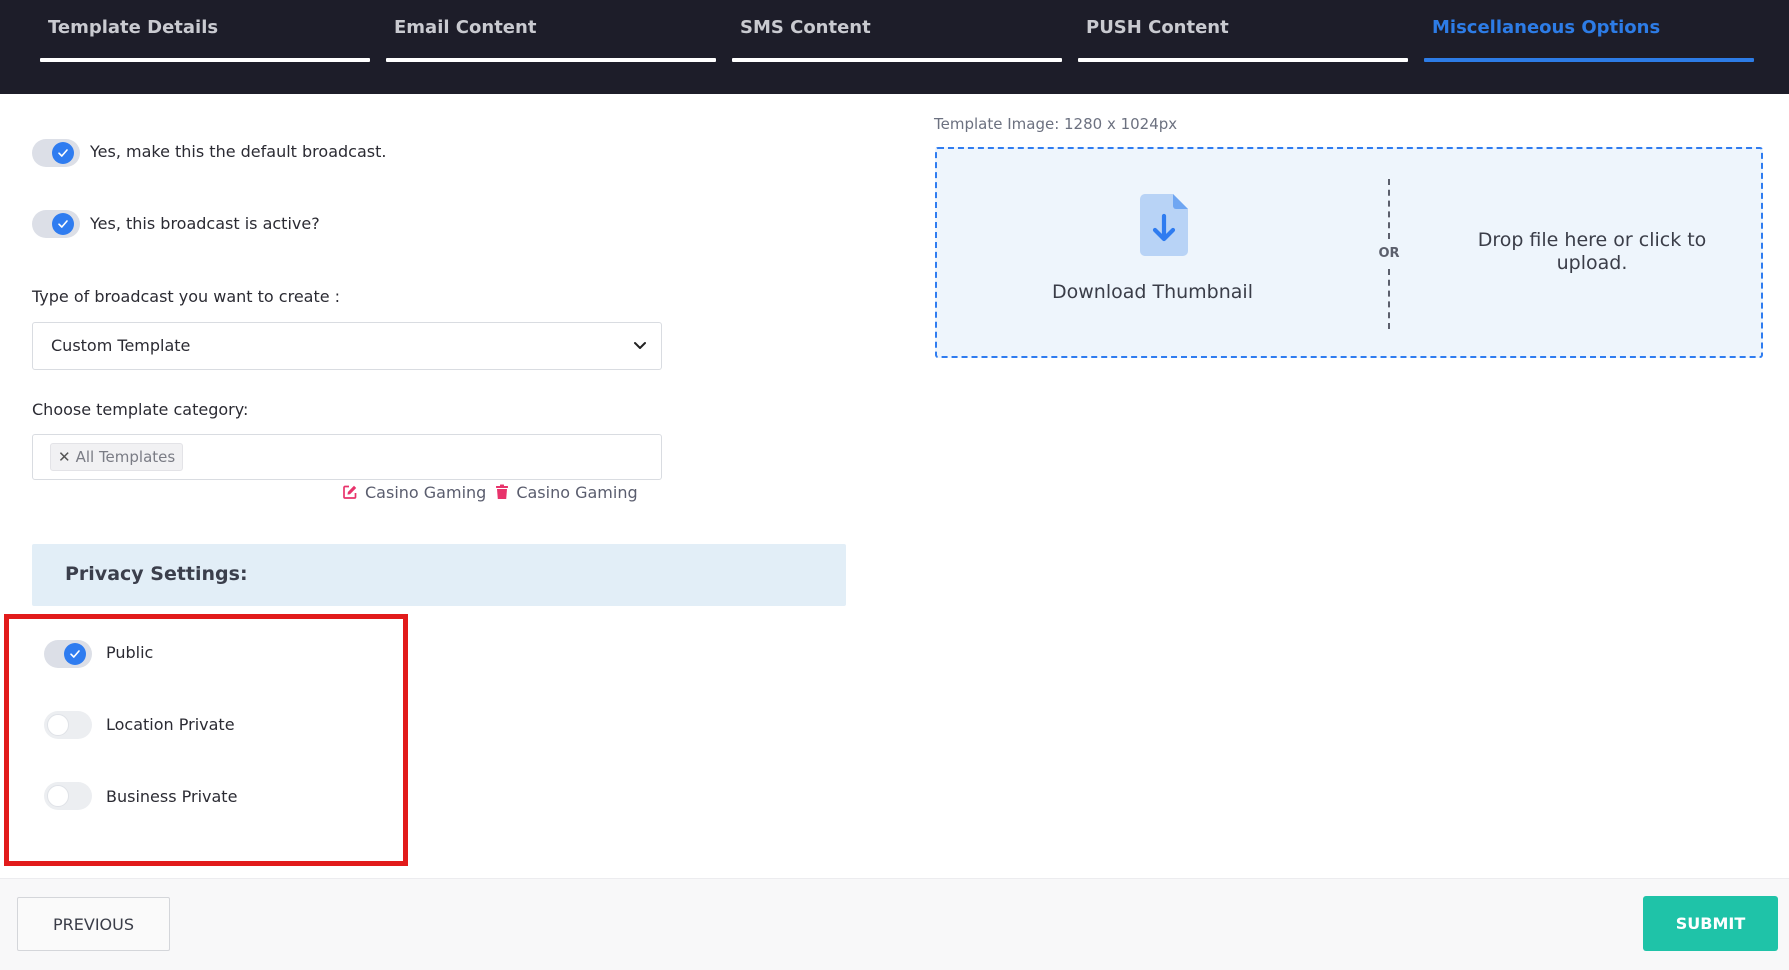 This screenshot has width=1789, height=970. Describe the element at coordinates (1389, 299) in the screenshot. I see `divider-line-bottom` at that location.